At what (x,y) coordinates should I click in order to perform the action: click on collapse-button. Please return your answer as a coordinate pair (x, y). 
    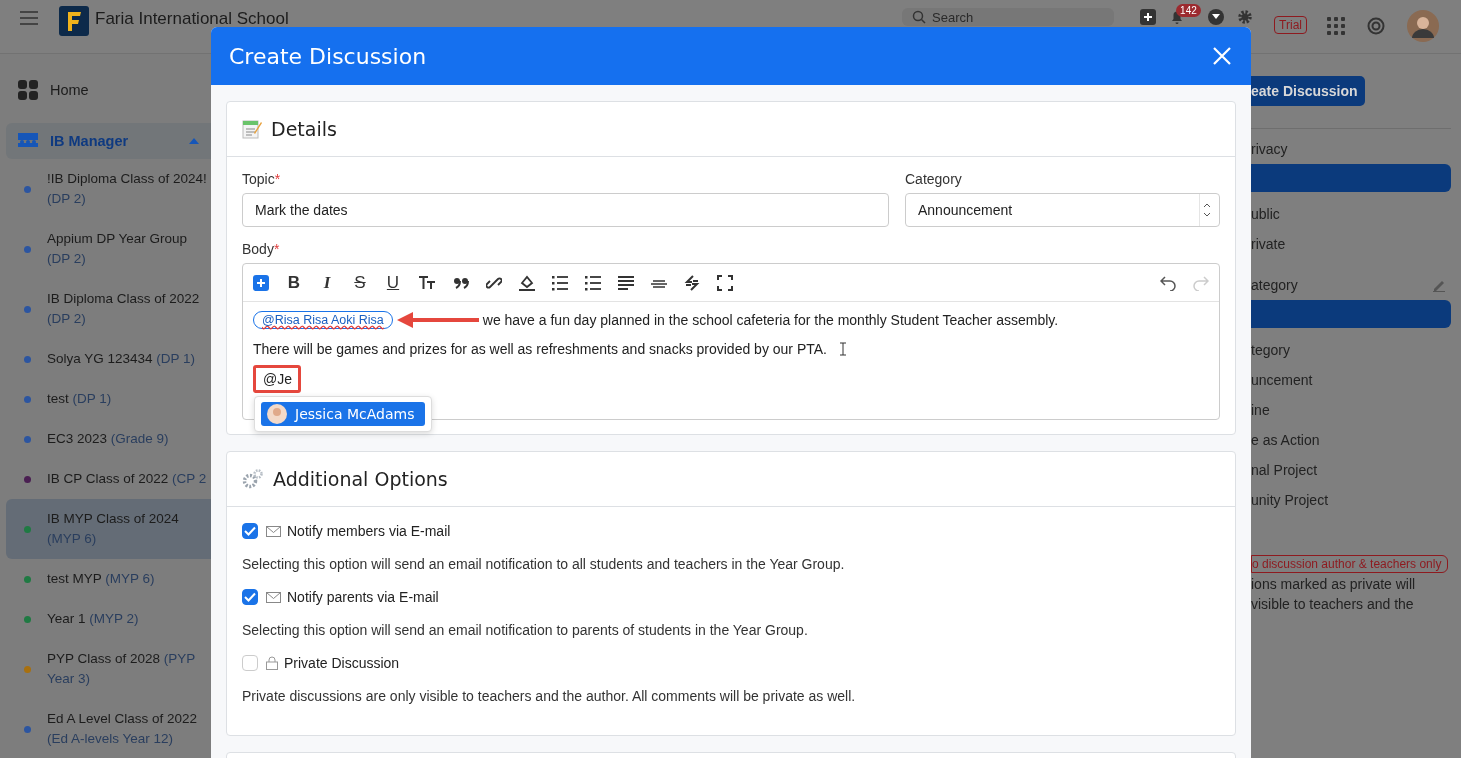
    Looking at the image, I should click on (692, 282).